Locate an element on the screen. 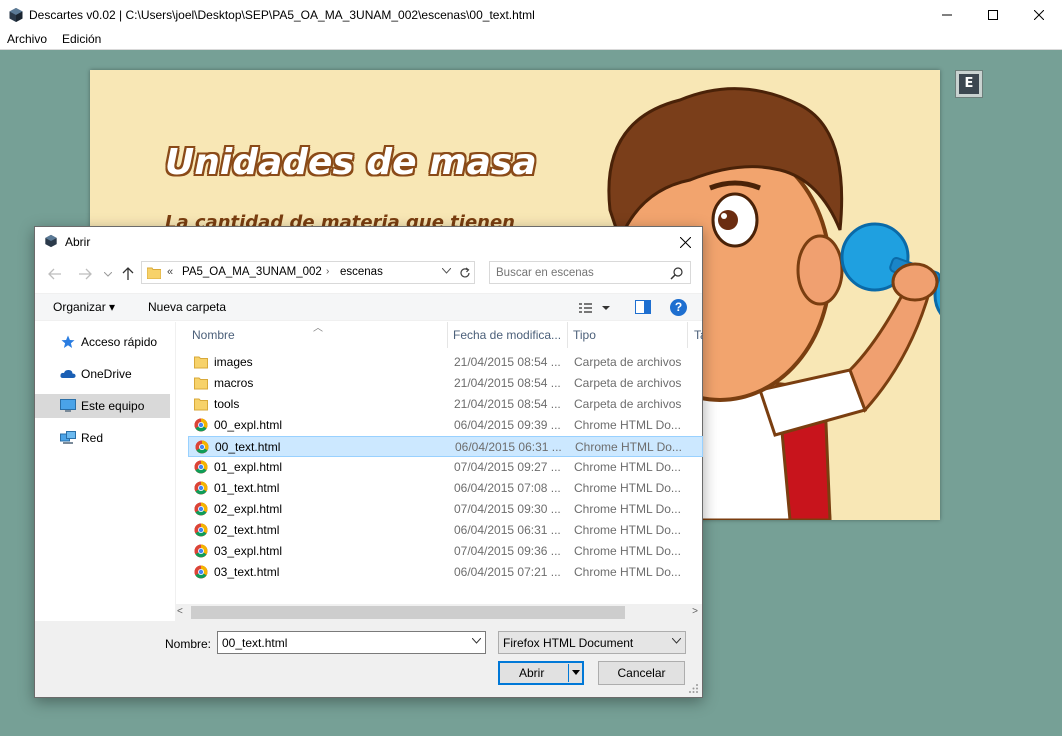 Image resolution: width=1062 pixels, height=736 pixels. file-type-select: Firefox HTML Document is located at coordinates (592, 642).